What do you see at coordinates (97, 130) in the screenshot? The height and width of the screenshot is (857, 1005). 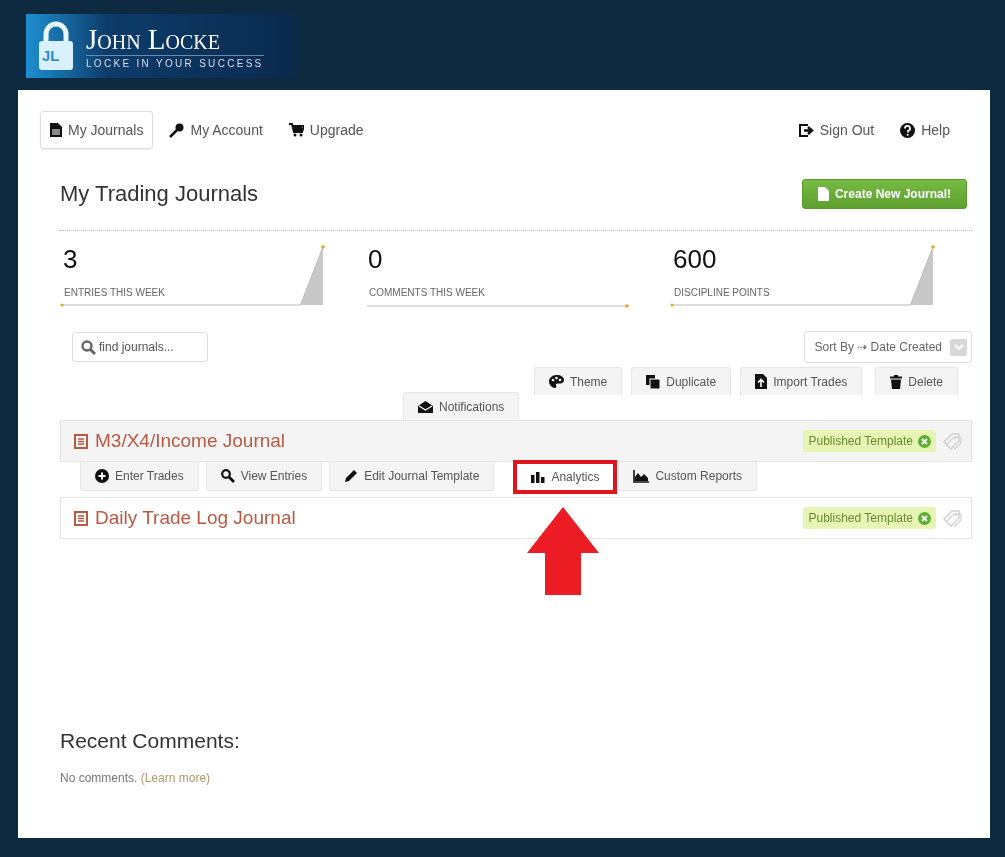 I see `nav-tab: My Journals` at bounding box center [97, 130].